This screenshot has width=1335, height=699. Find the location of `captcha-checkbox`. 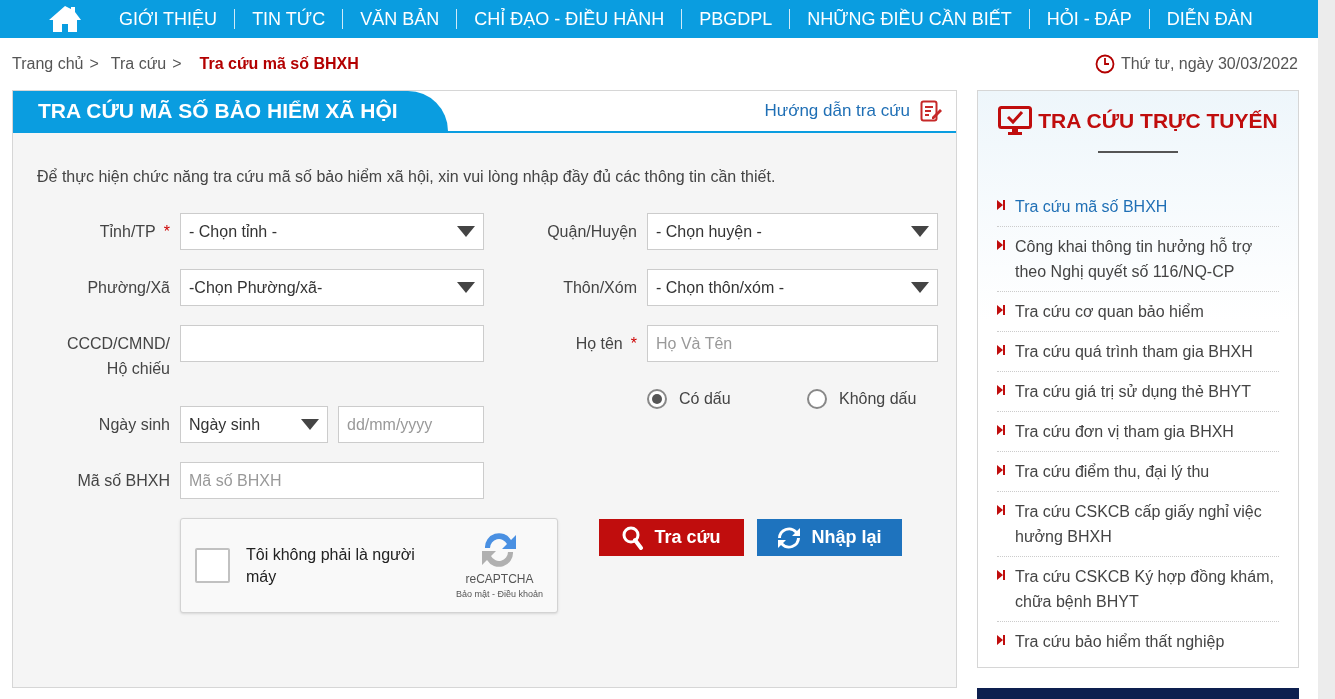

captcha-checkbox is located at coordinates (212, 565).